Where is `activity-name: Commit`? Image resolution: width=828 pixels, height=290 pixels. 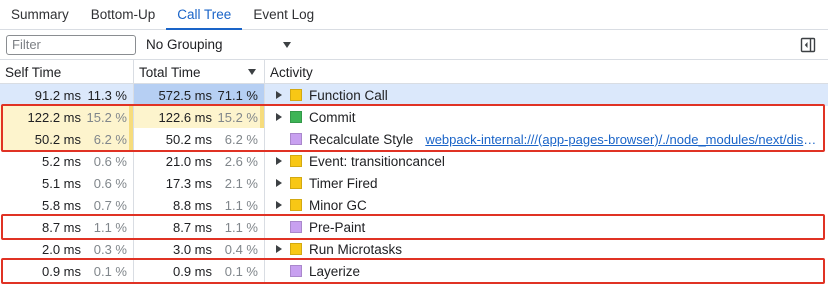 activity-name: Commit is located at coordinates (332, 117).